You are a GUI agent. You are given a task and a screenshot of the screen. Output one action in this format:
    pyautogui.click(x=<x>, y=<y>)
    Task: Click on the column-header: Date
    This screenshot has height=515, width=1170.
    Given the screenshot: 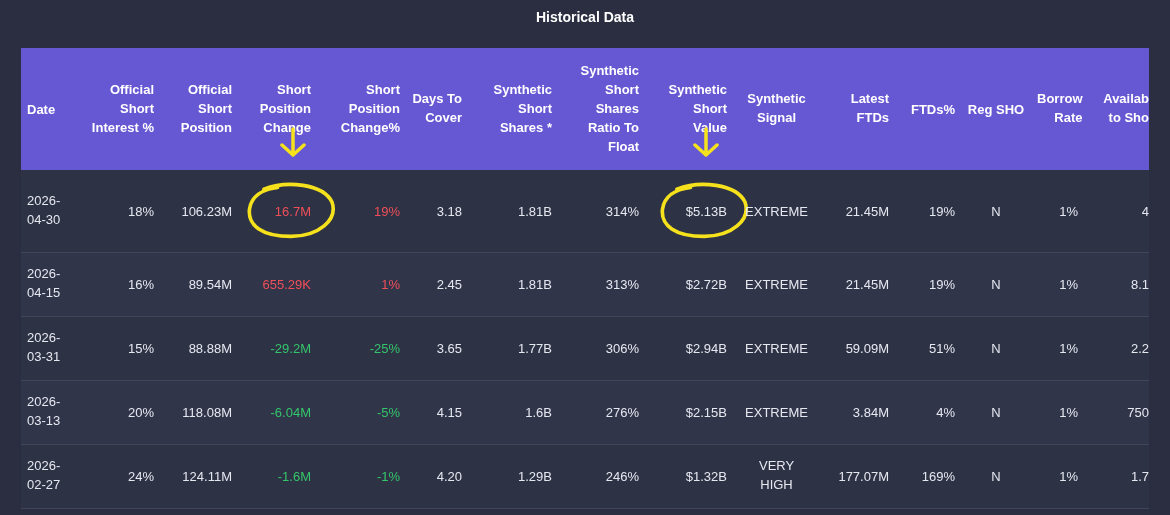 What is the action you would take?
    pyautogui.click(x=41, y=109)
    